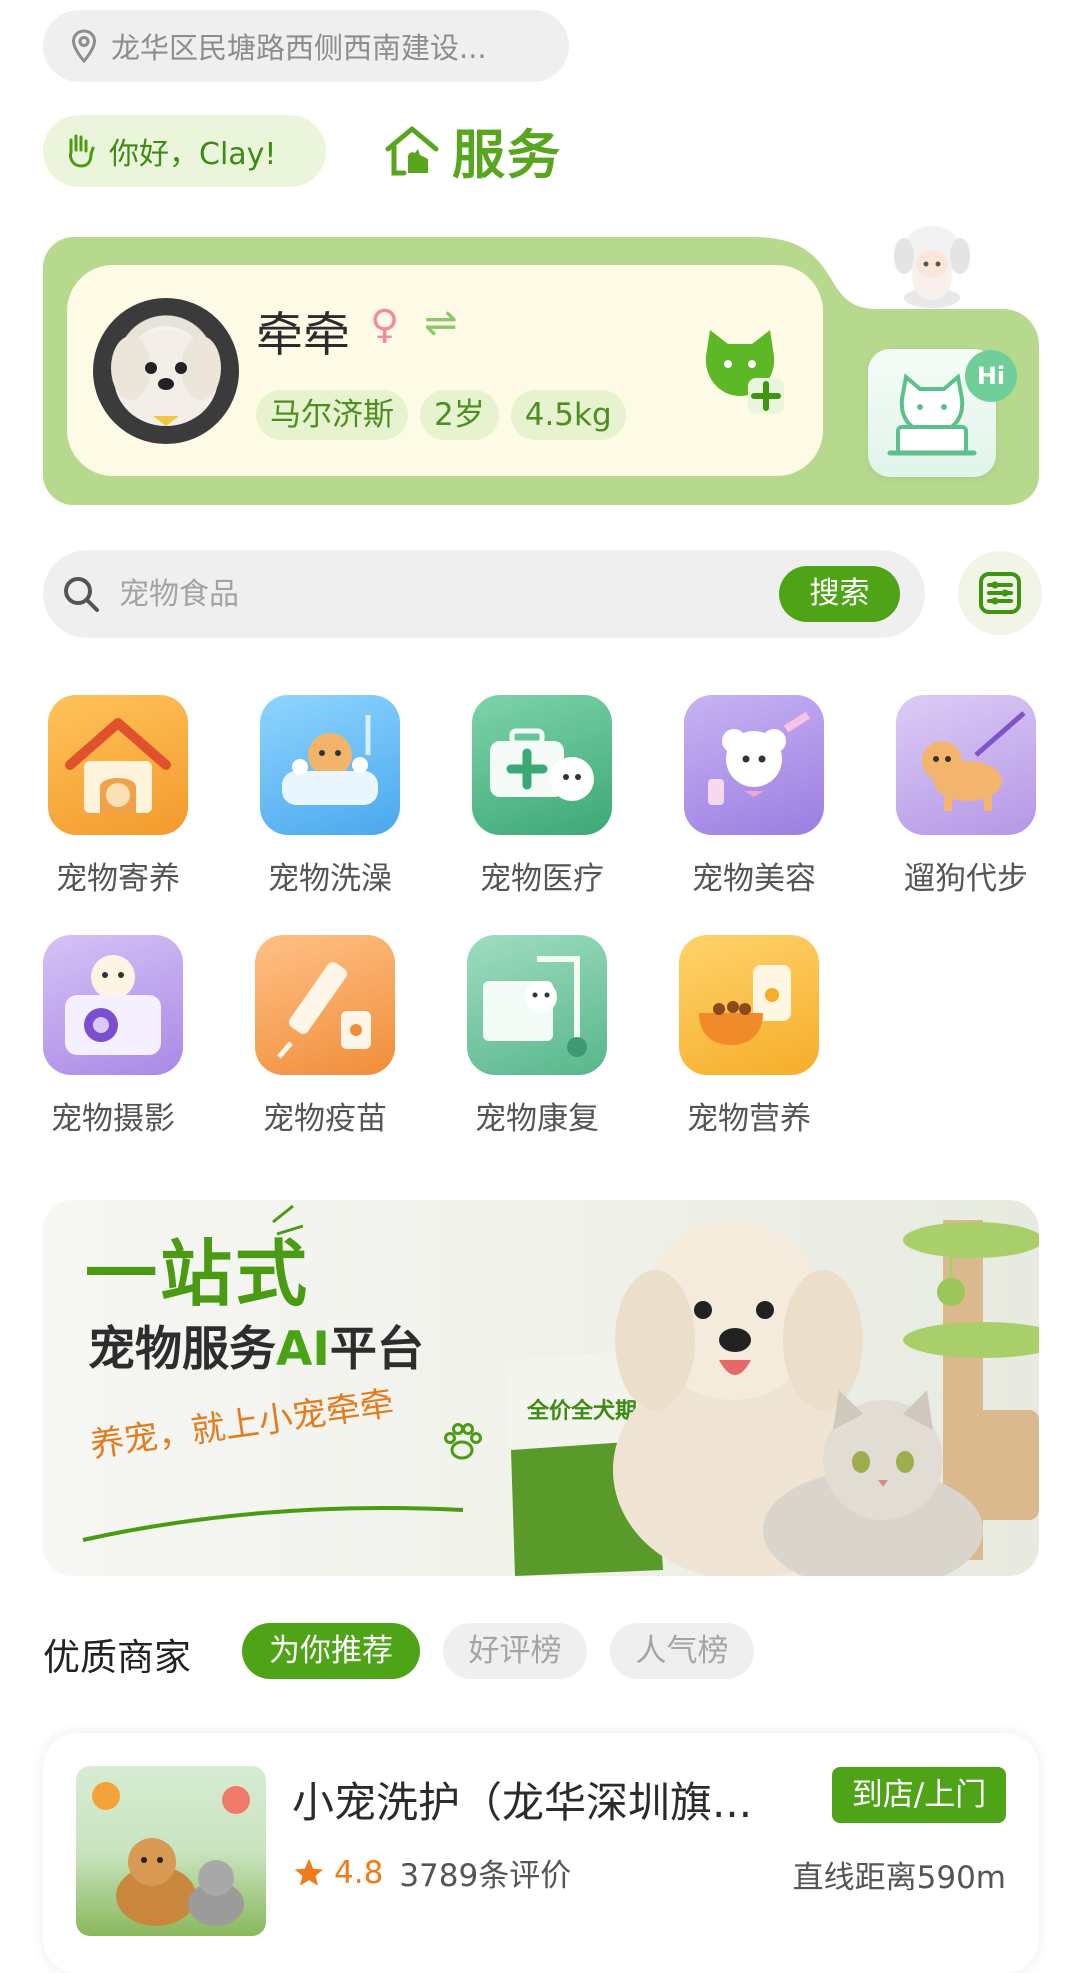 The image size is (1080, 1973). What do you see at coordinates (507, 155) in the screenshot?
I see `brand-title: 服务` at bounding box center [507, 155].